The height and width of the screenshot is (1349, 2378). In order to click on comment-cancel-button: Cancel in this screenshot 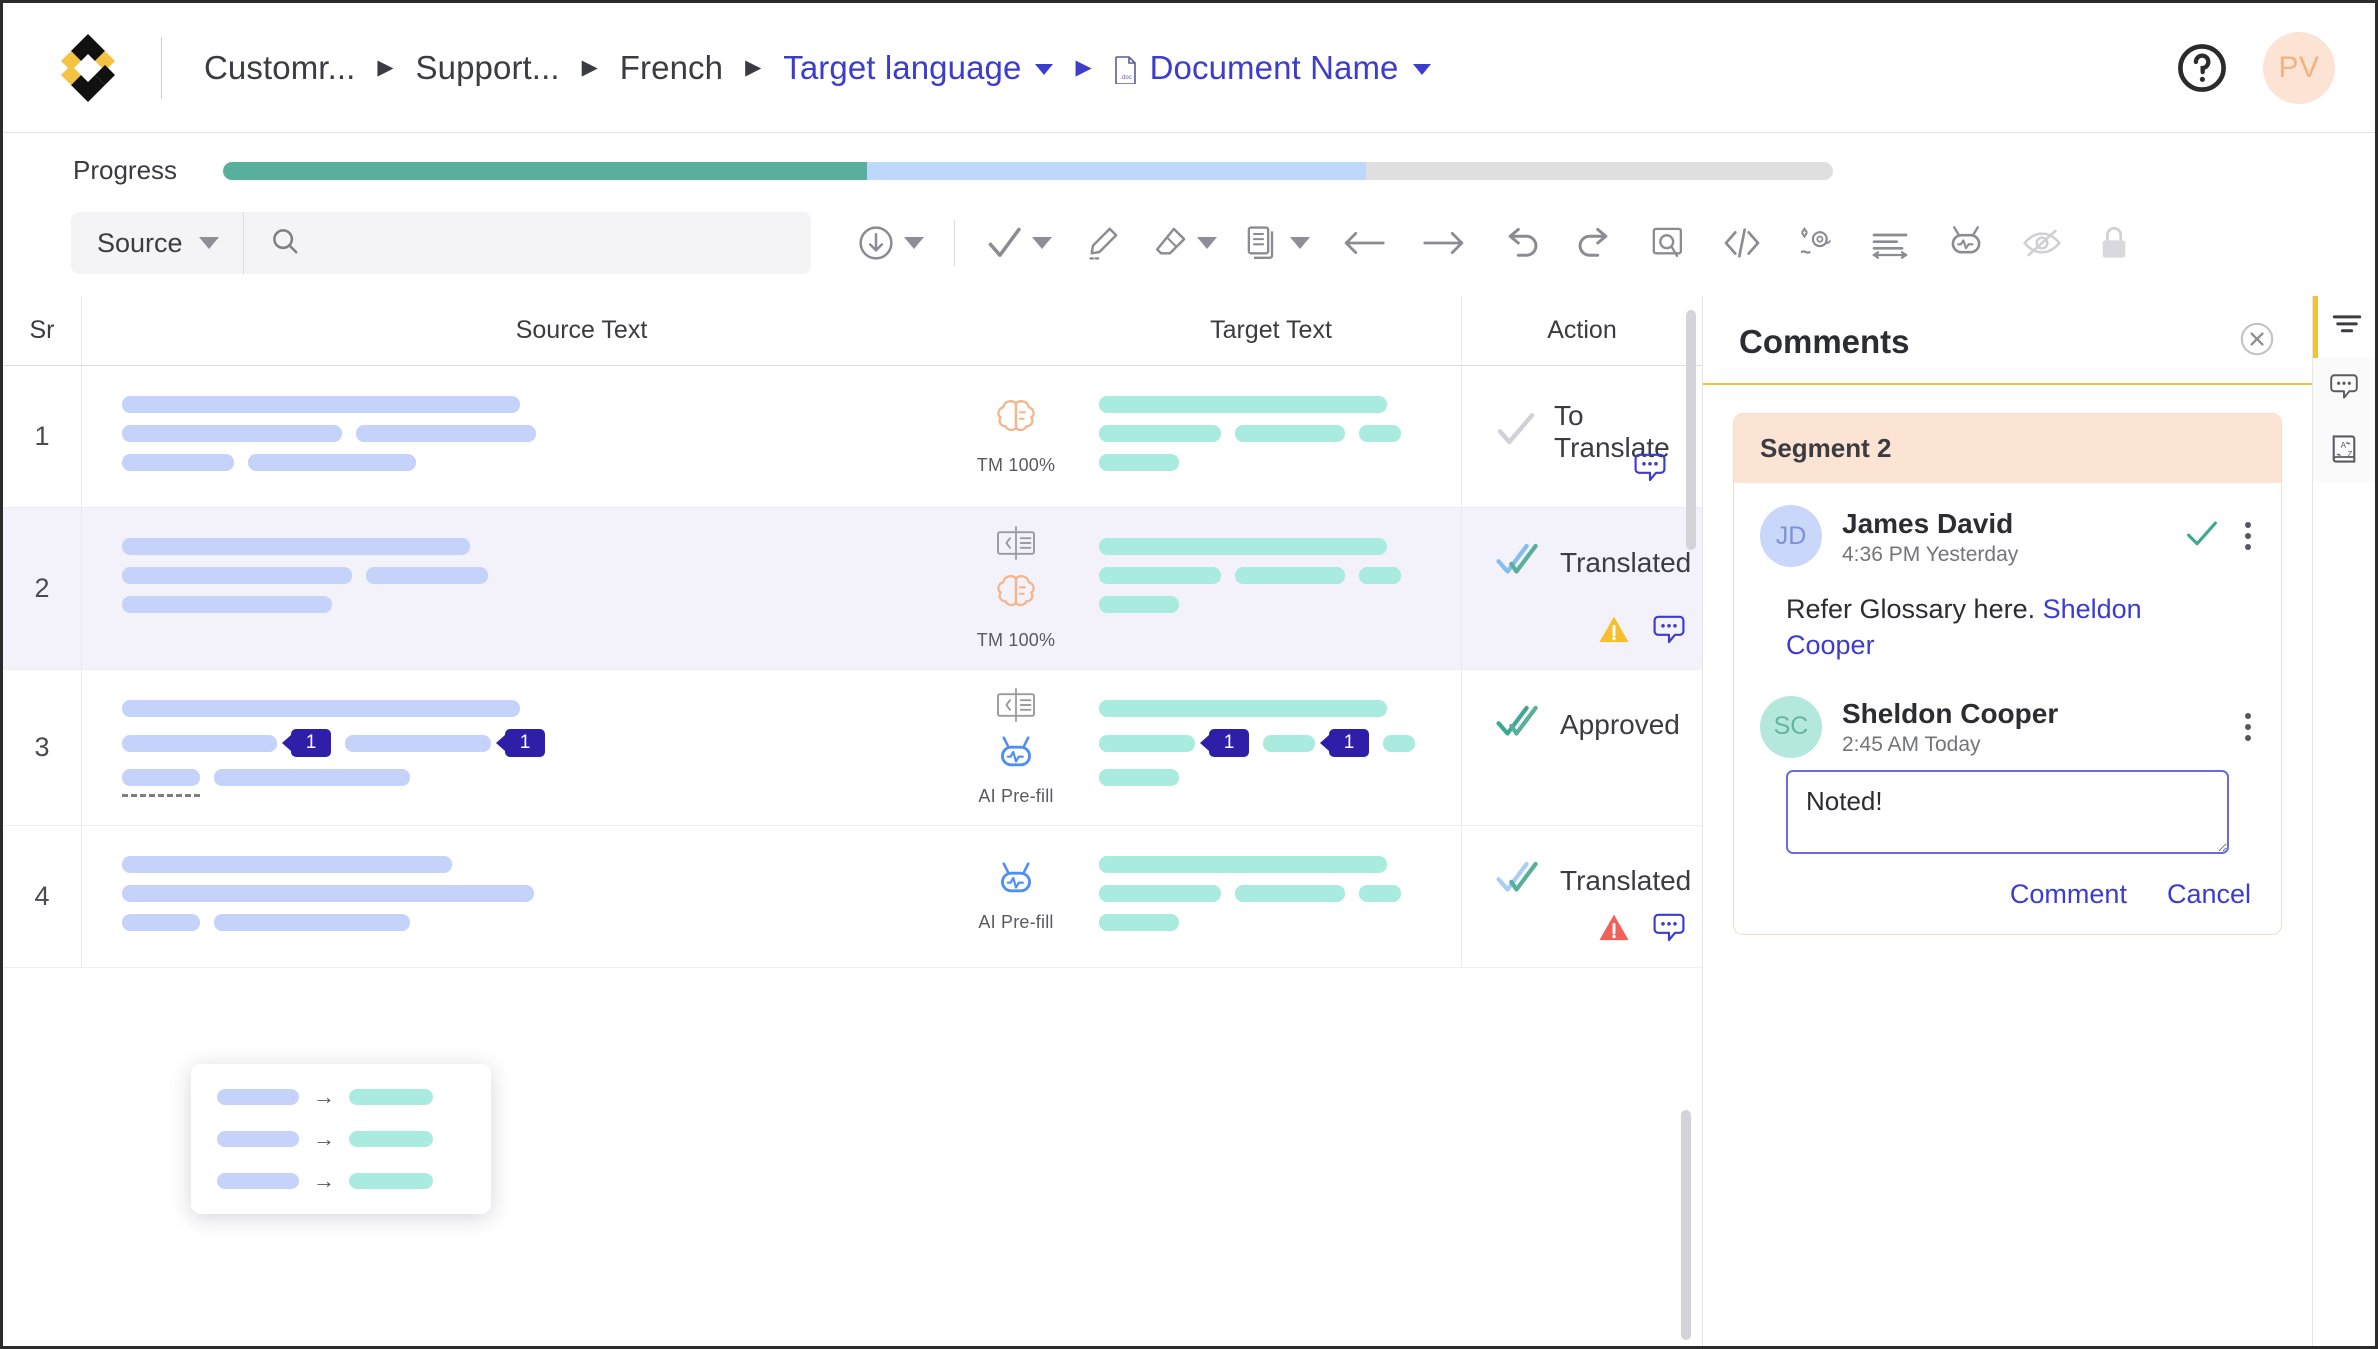, I will do `click(2209, 894)`.